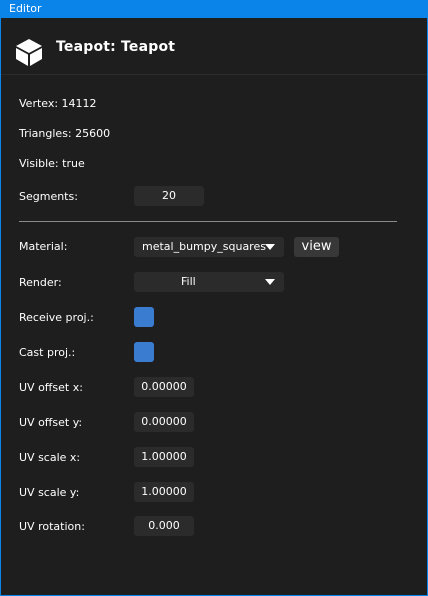  What do you see at coordinates (52, 526) in the screenshot?
I see `uv-rotation-label: UV rotation:` at bounding box center [52, 526].